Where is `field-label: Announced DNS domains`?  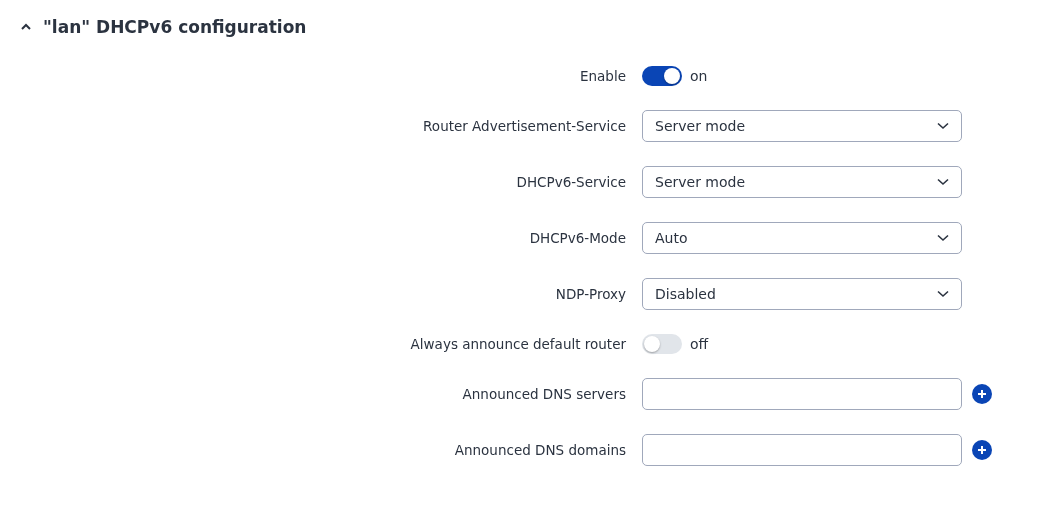
field-label: Announced DNS domains is located at coordinates (539, 450).